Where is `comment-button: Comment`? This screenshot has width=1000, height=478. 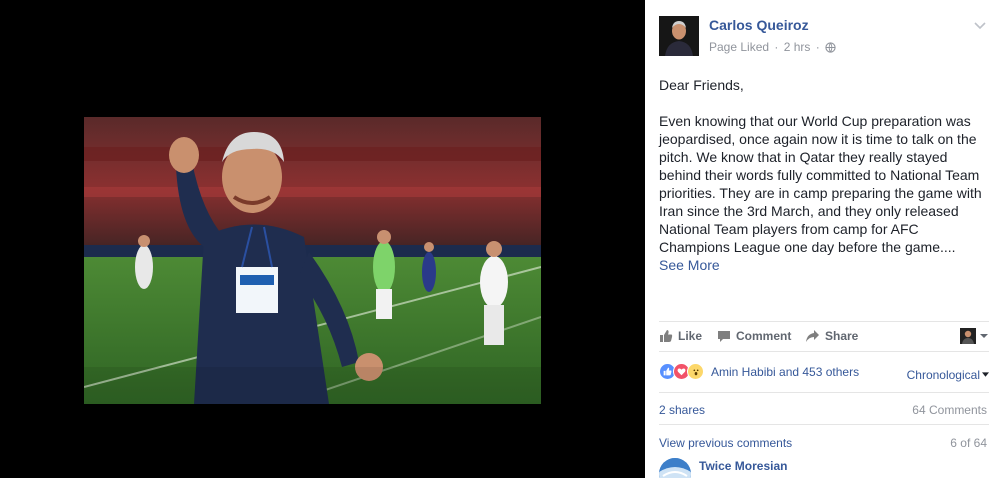 comment-button: Comment is located at coordinates (754, 336).